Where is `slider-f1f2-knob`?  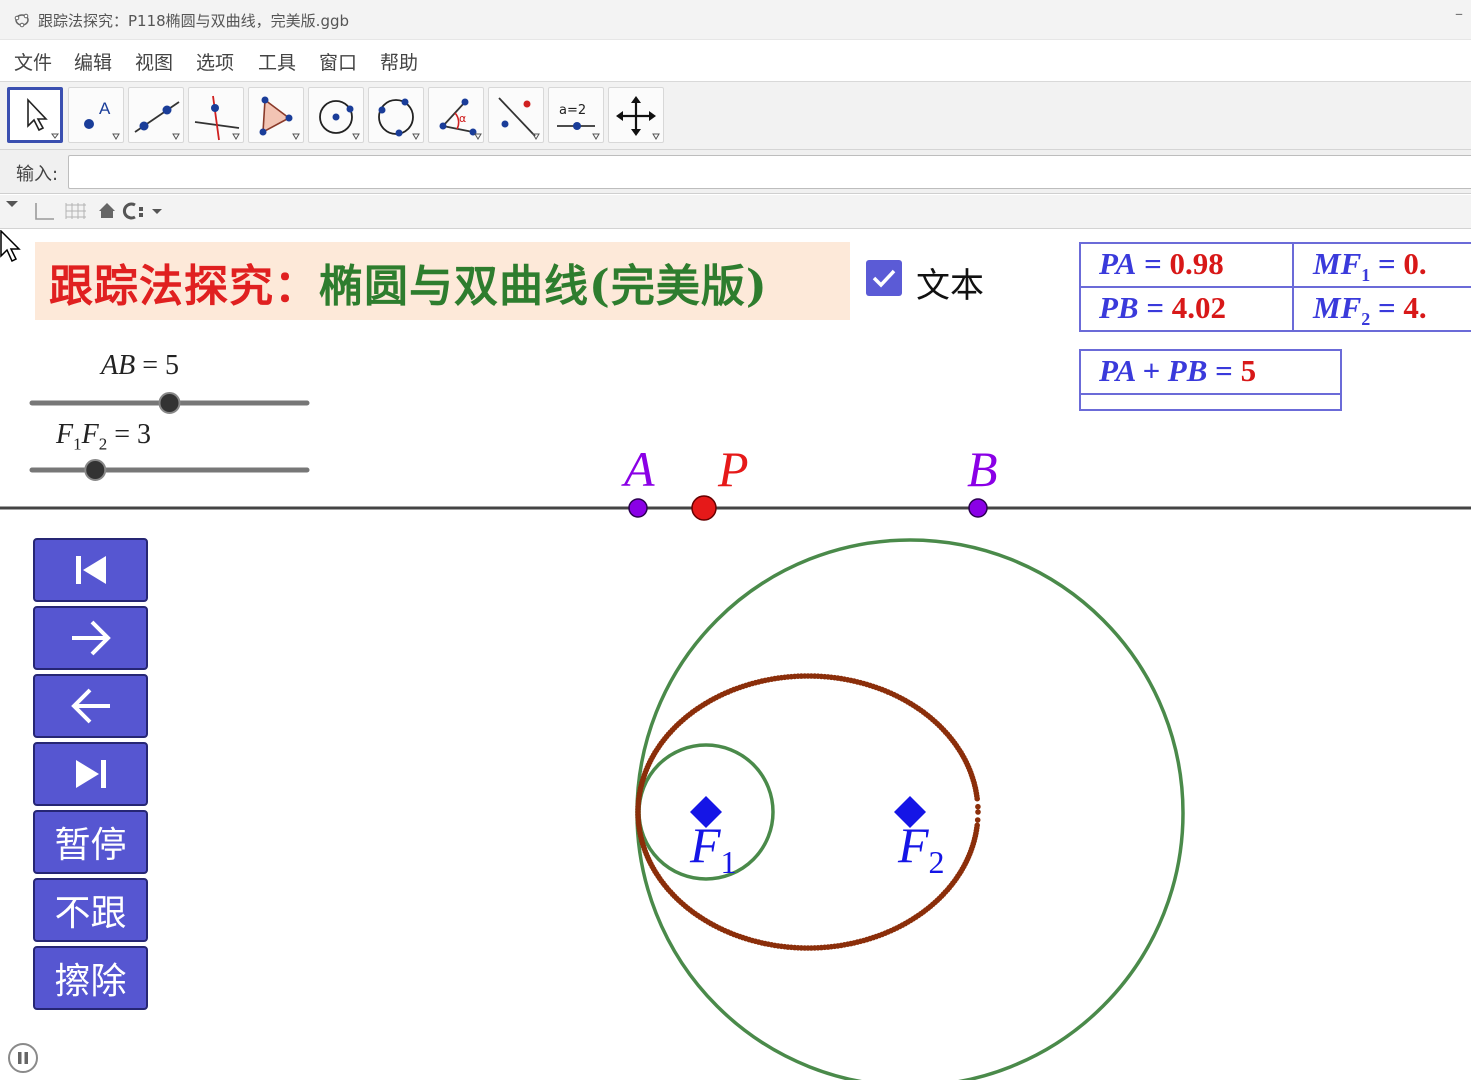 slider-f1f2-knob is located at coordinates (95, 470).